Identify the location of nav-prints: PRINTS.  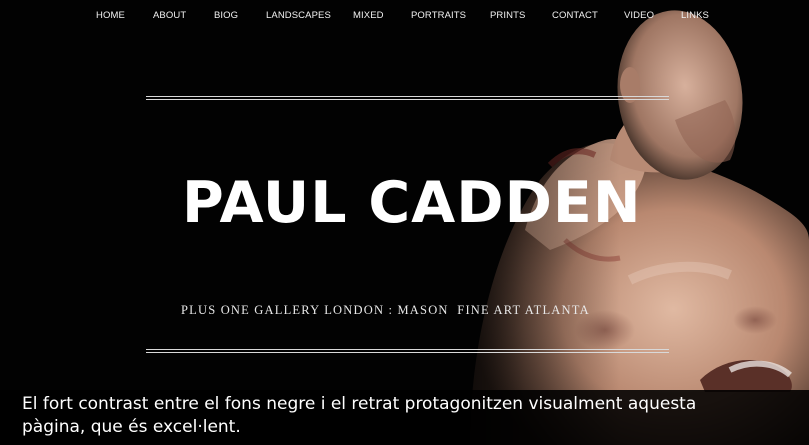
(507, 15).